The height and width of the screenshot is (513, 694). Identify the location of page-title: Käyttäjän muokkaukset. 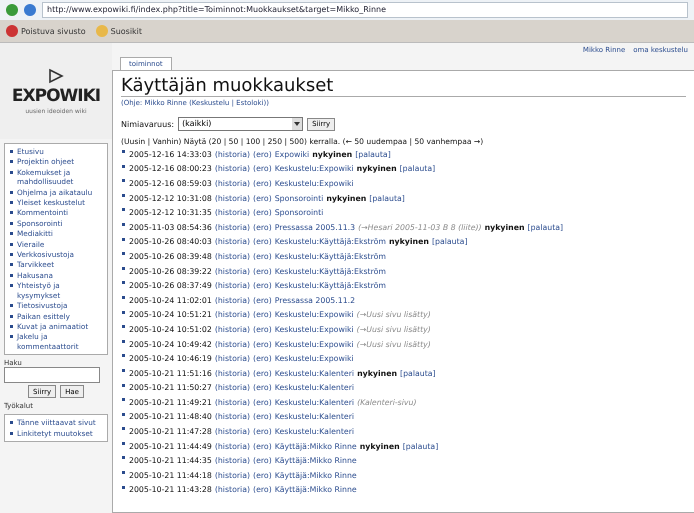
(403, 86).